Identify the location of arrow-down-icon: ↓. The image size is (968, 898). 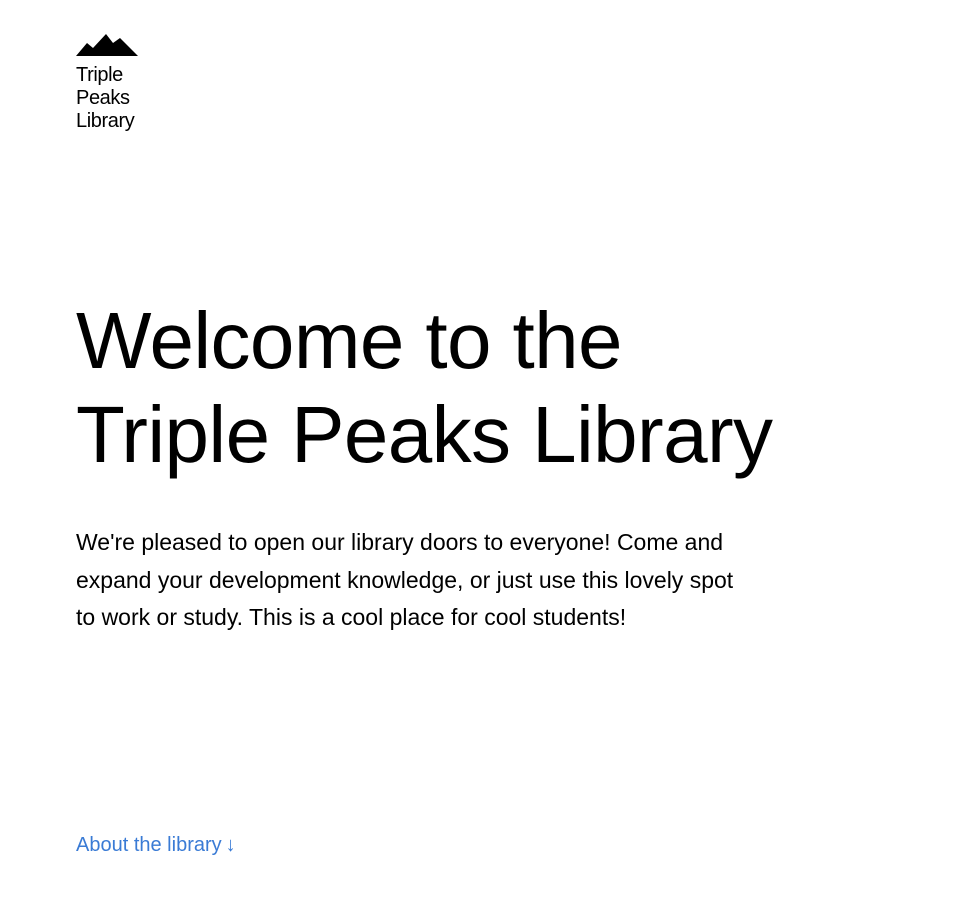
(230, 845).